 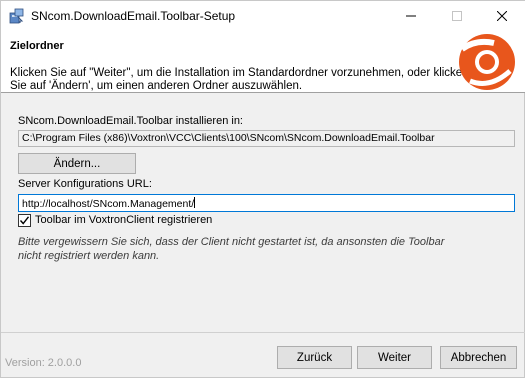 What do you see at coordinates (314, 357) in the screenshot?
I see `back-button: Zurück` at bounding box center [314, 357].